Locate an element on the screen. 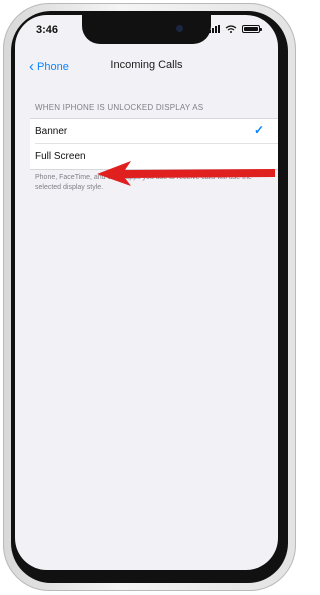 The width and height of the screenshot is (320, 595). status-time: 3:46 is located at coordinates (47, 30).